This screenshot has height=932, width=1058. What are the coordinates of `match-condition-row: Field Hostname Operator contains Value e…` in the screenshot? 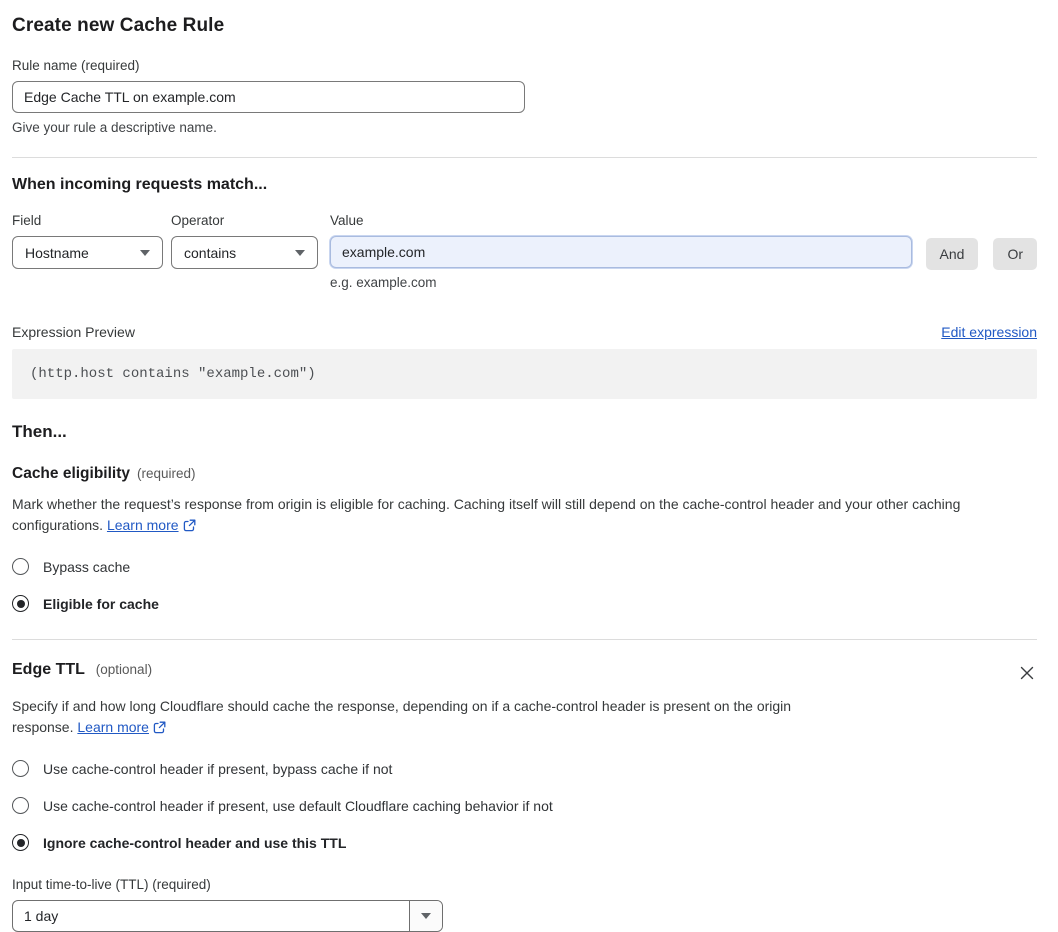 It's located at (524, 251).